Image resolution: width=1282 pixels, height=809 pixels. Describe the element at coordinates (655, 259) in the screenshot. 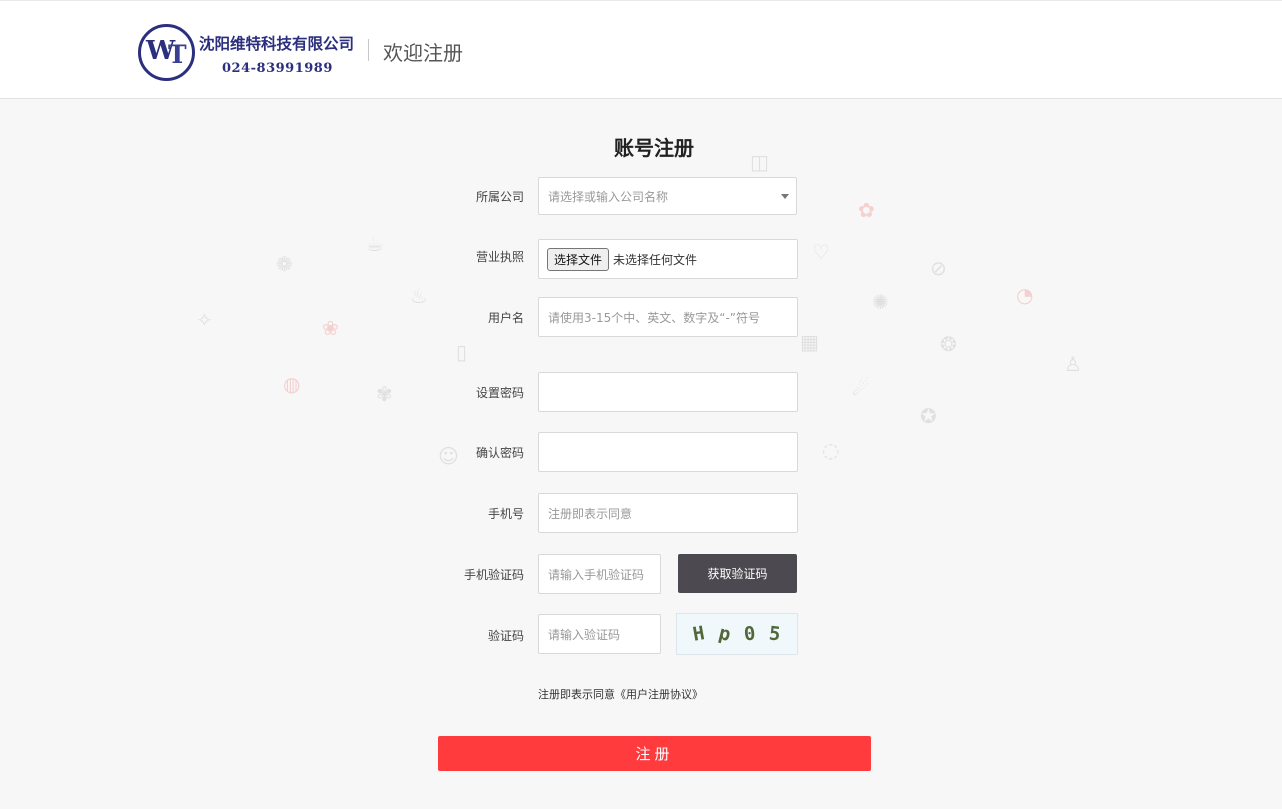

I see `file-status: 未选择任何文件` at that location.